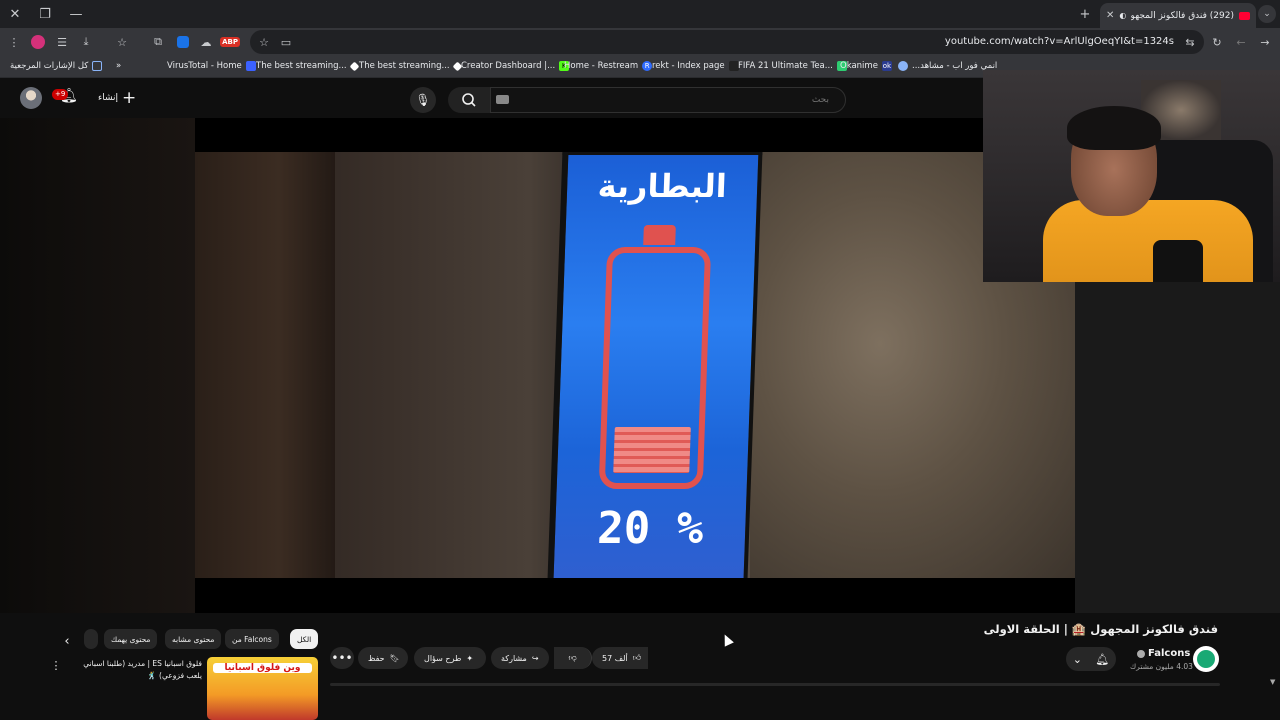  I want to click on create-button: إنشاء +, so click(117, 98).